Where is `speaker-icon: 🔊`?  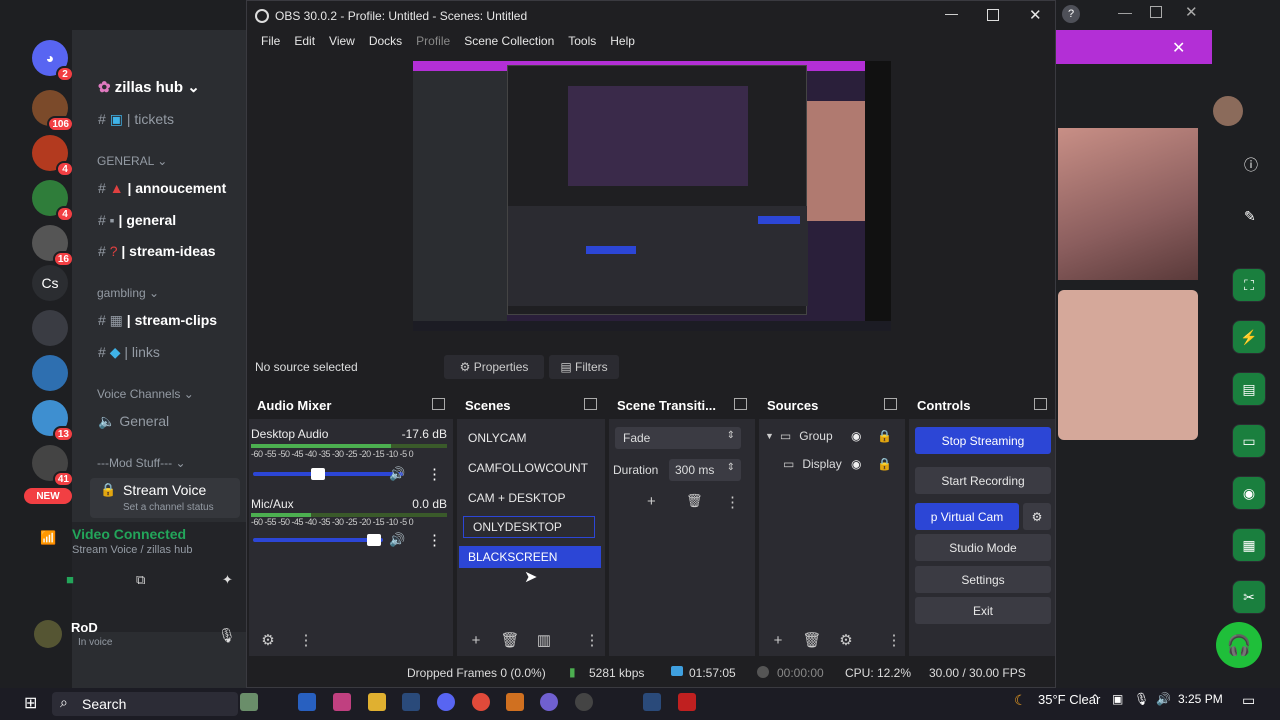 speaker-icon: 🔊 is located at coordinates (397, 474).